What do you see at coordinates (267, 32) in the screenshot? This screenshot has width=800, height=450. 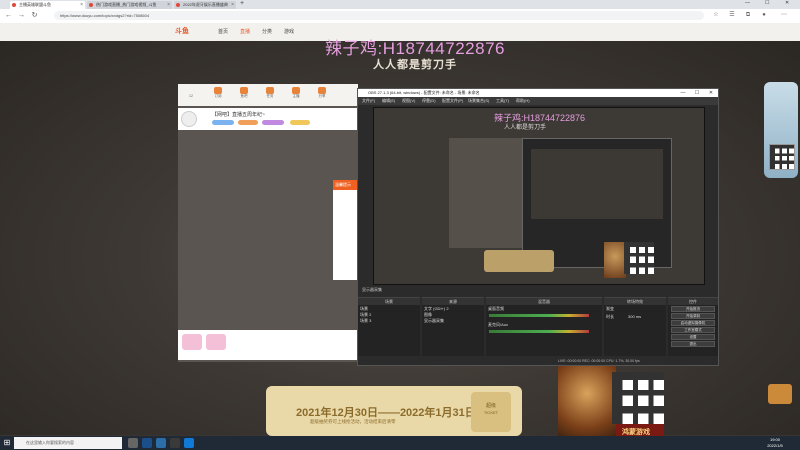 I see `nav-category: 分类` at bounding box center [267, 32].